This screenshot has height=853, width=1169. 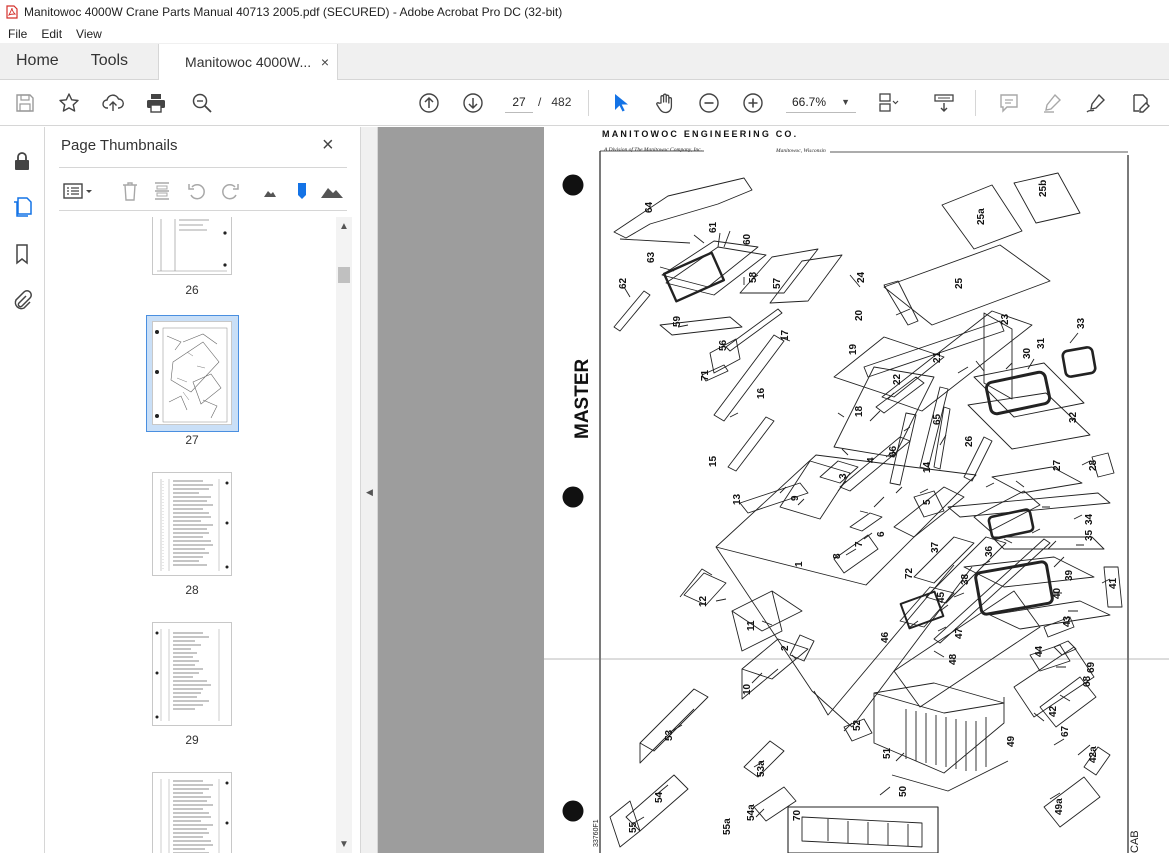 What do you see at coordinates (325, 62) in the screenshot?
I see `tab-close-icon: ×` at bounding box center [325, 62].